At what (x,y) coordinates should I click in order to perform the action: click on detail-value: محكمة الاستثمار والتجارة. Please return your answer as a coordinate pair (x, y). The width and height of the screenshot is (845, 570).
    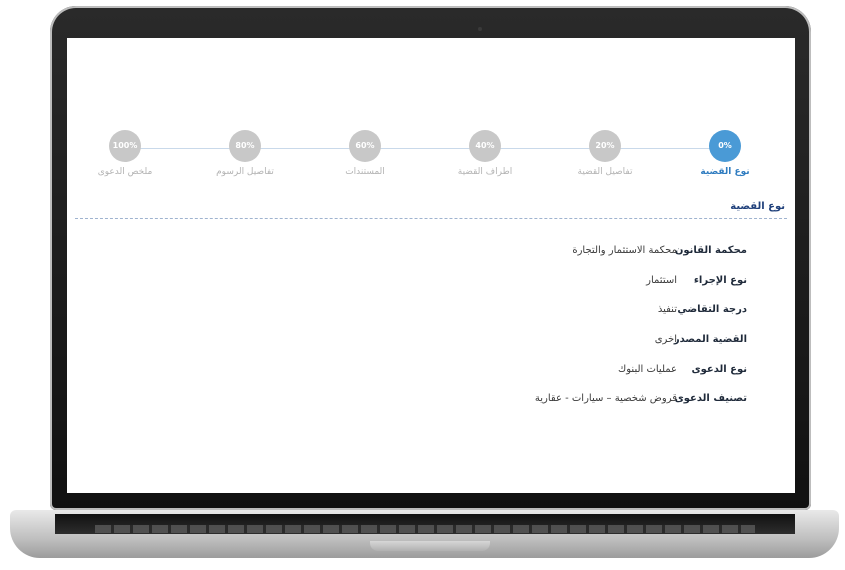
    Looking at the image, I should click on (624, 250).